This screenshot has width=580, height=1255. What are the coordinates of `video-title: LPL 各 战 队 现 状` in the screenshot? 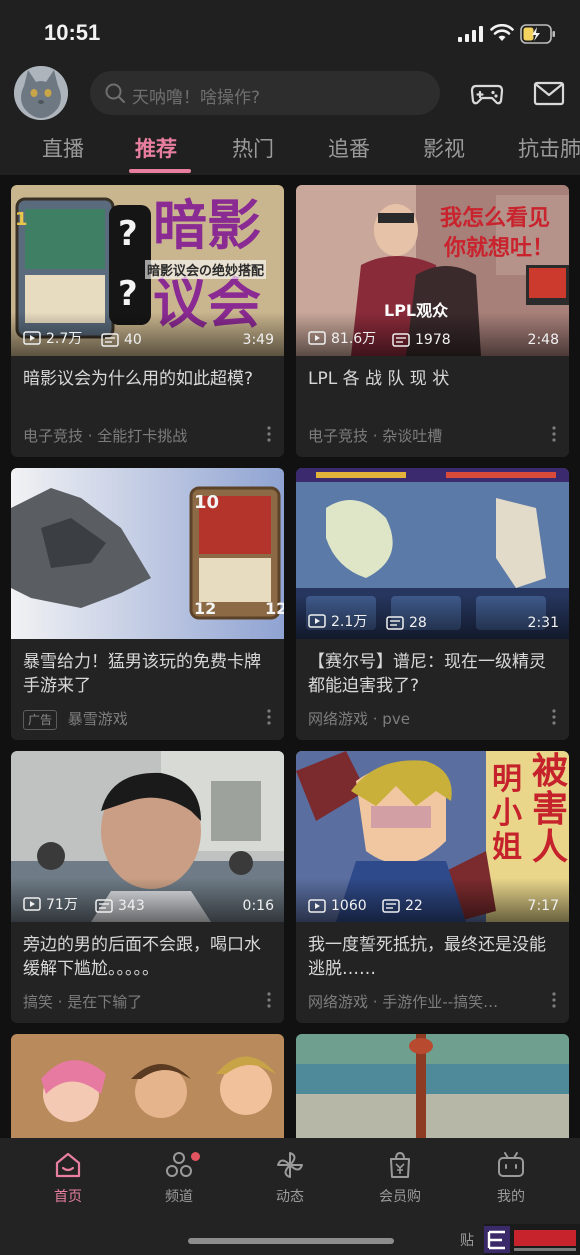 It's located at (379, 379).